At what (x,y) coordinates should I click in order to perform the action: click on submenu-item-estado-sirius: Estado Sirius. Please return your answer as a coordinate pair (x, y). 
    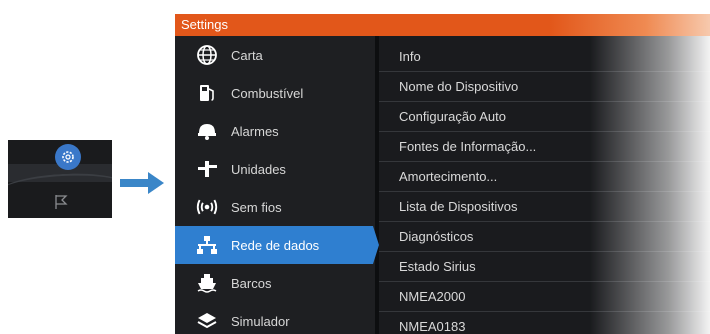
    Looking at the image, I should click on (544, 267).